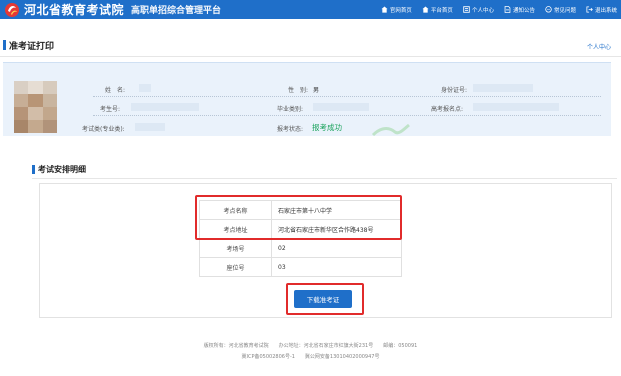 Image resolution: width=621 pixels, height=376 pixels. What do you see at coordinates (466, 9) in the screenshot?
I see `profile-icon` at bounding box center [466, 9].